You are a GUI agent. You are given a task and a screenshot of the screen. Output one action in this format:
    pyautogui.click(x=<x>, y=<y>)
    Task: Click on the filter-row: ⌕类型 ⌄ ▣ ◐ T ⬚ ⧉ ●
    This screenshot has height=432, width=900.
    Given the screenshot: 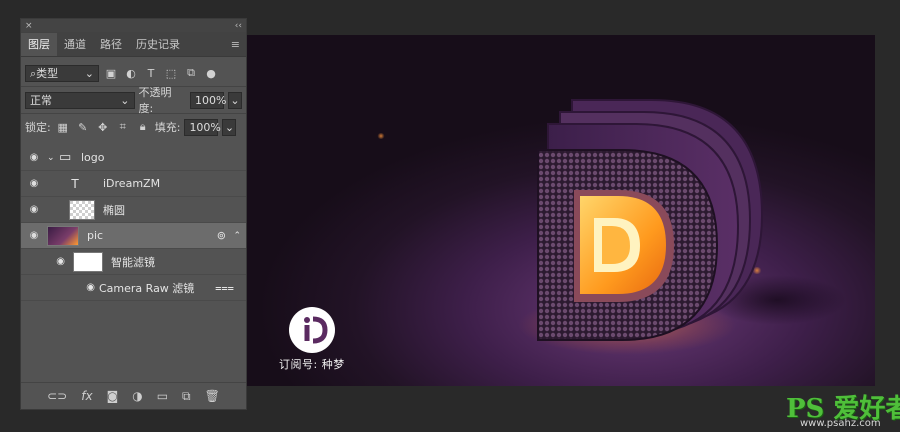 What is the action you would take?
    pyautogui.click(x=133, y=73)
    